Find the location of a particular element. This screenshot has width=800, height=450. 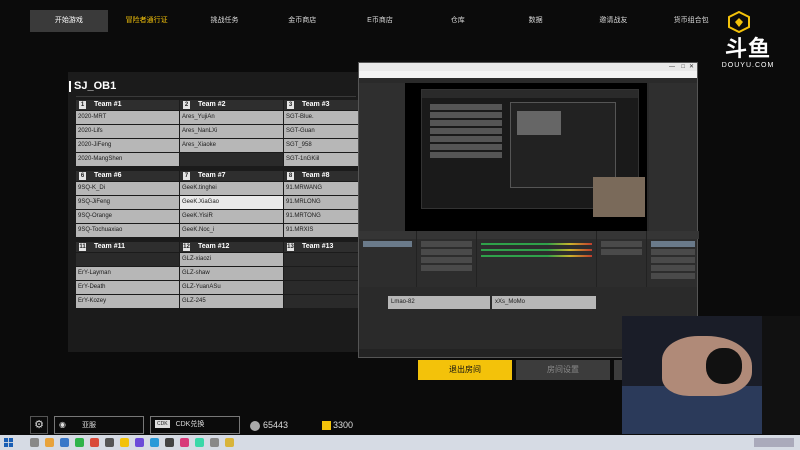

player-slot: 2020-MangShen is located at coordinates (127, 159).